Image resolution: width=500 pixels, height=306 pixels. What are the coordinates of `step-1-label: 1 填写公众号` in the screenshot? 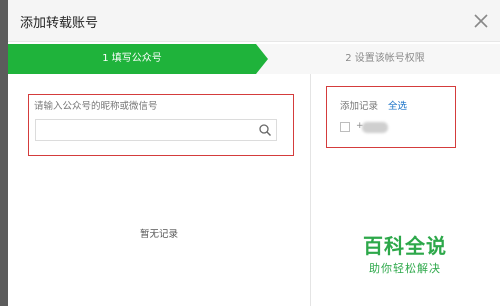 It's located at (132, 58).